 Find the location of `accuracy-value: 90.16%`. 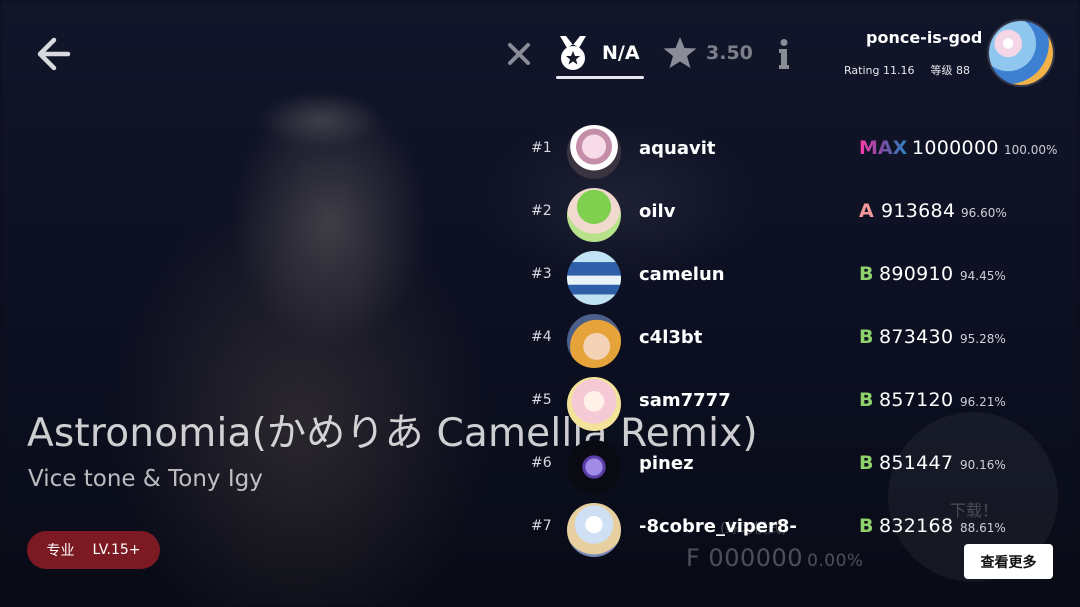

accuracy-value: 90.16% is located at coordinates (983, 465).